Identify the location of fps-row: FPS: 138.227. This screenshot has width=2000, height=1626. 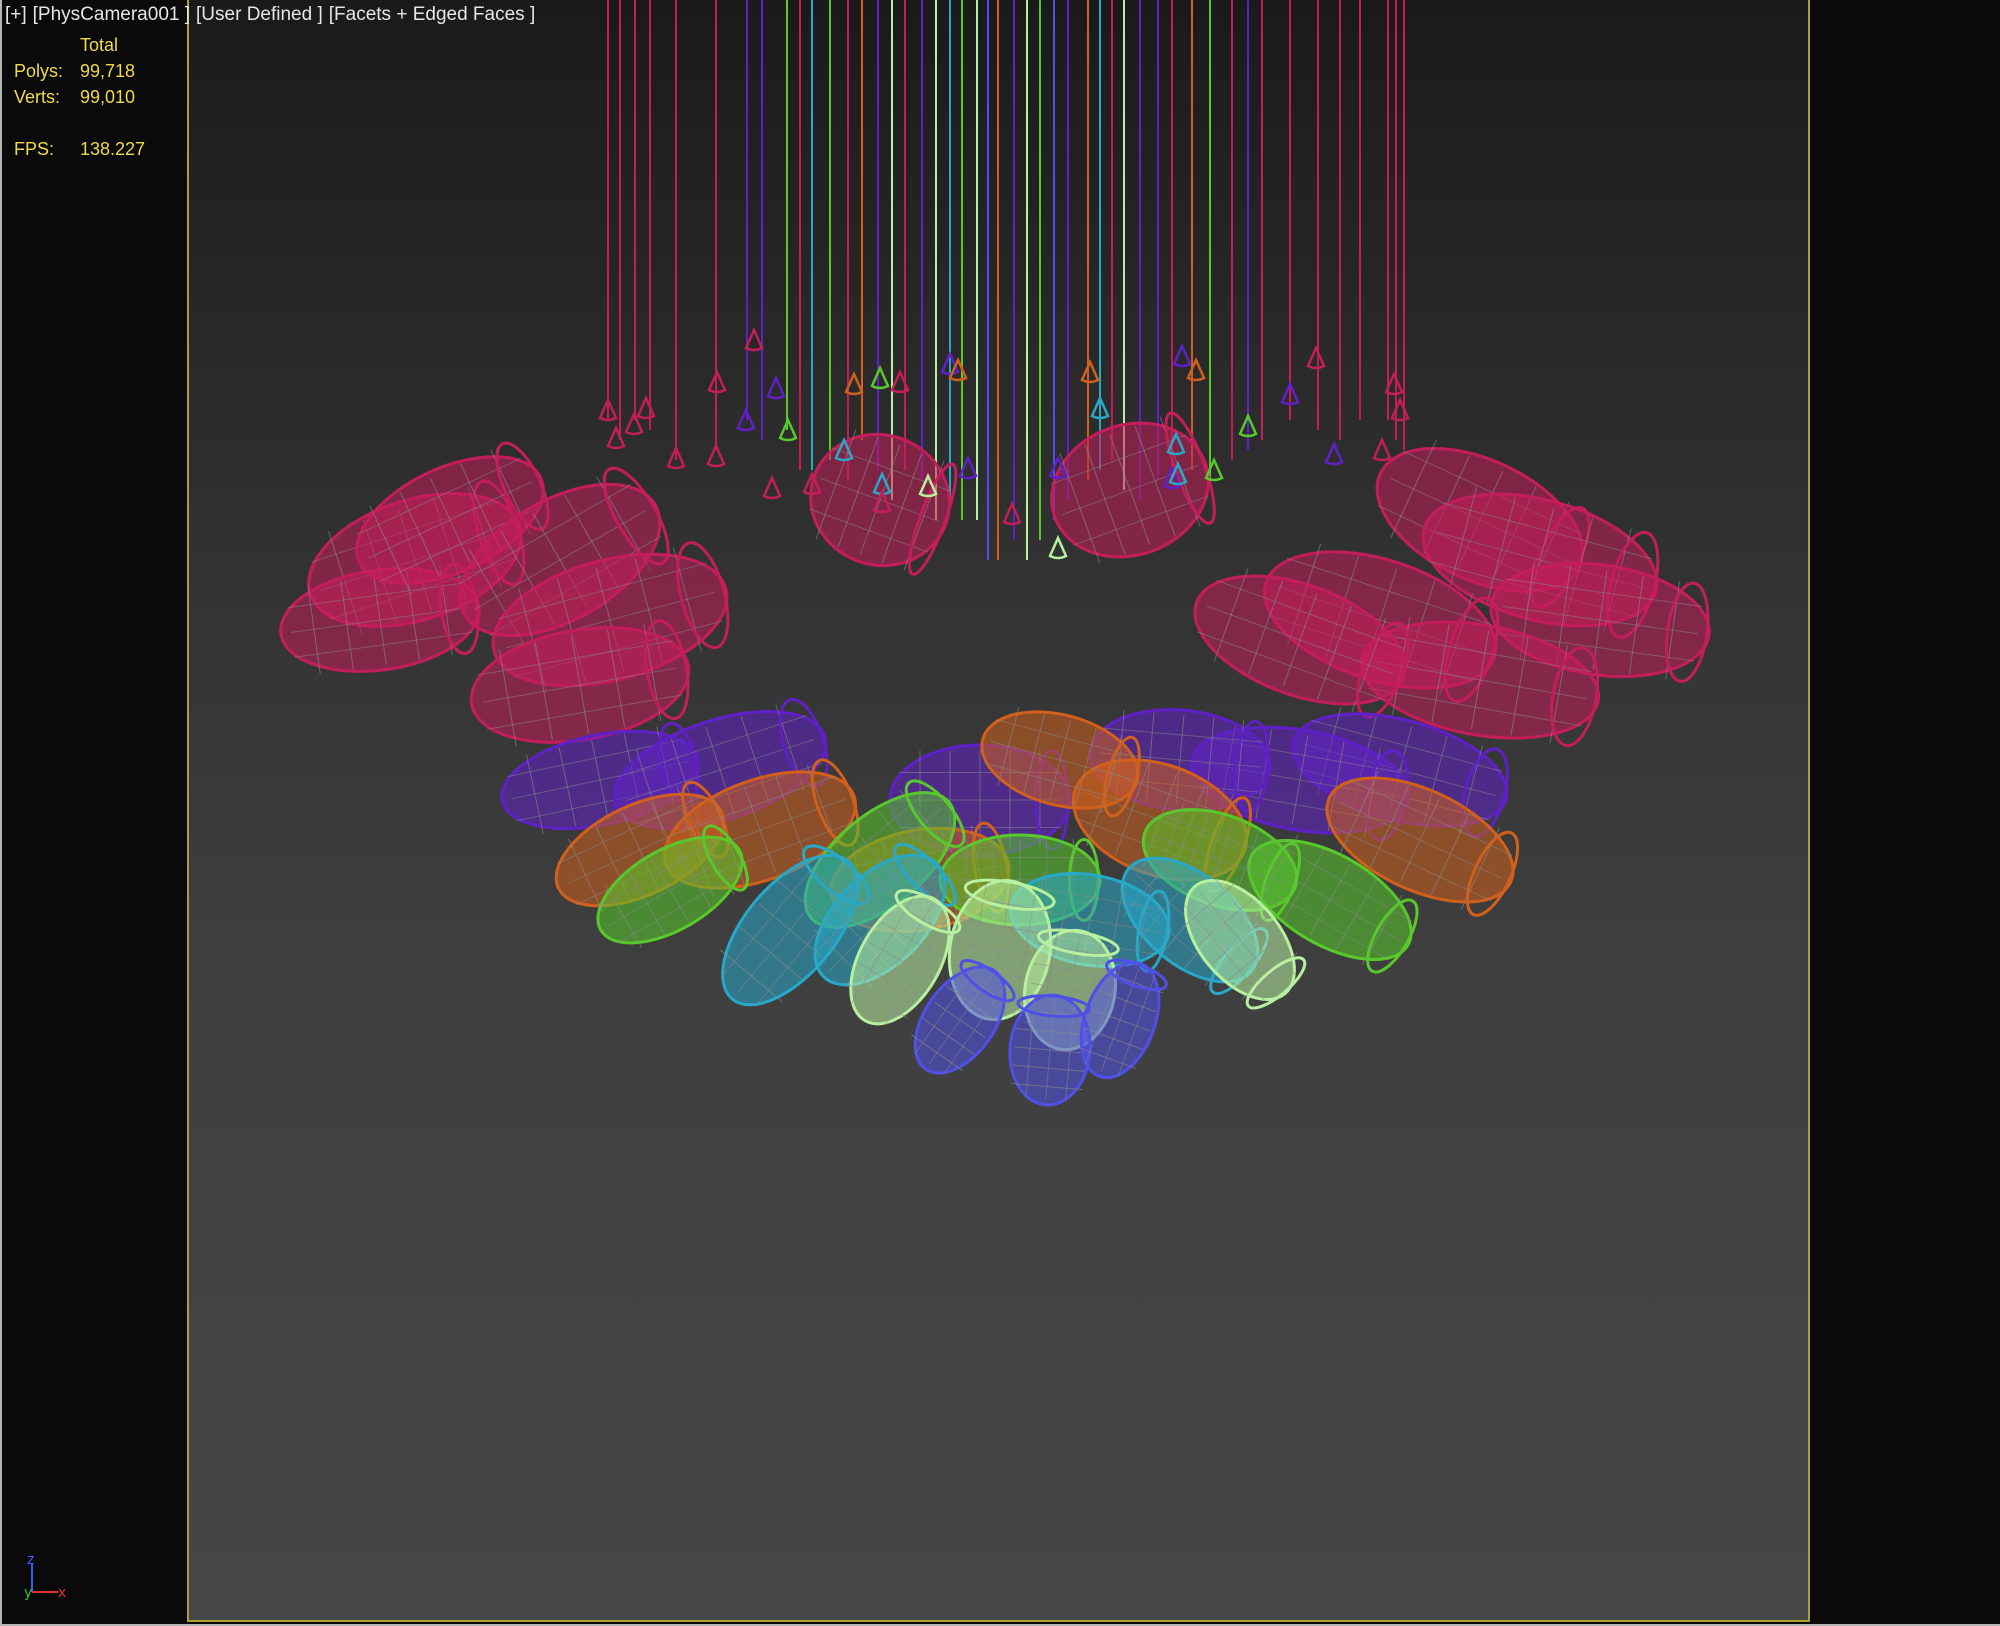
(79, 149).